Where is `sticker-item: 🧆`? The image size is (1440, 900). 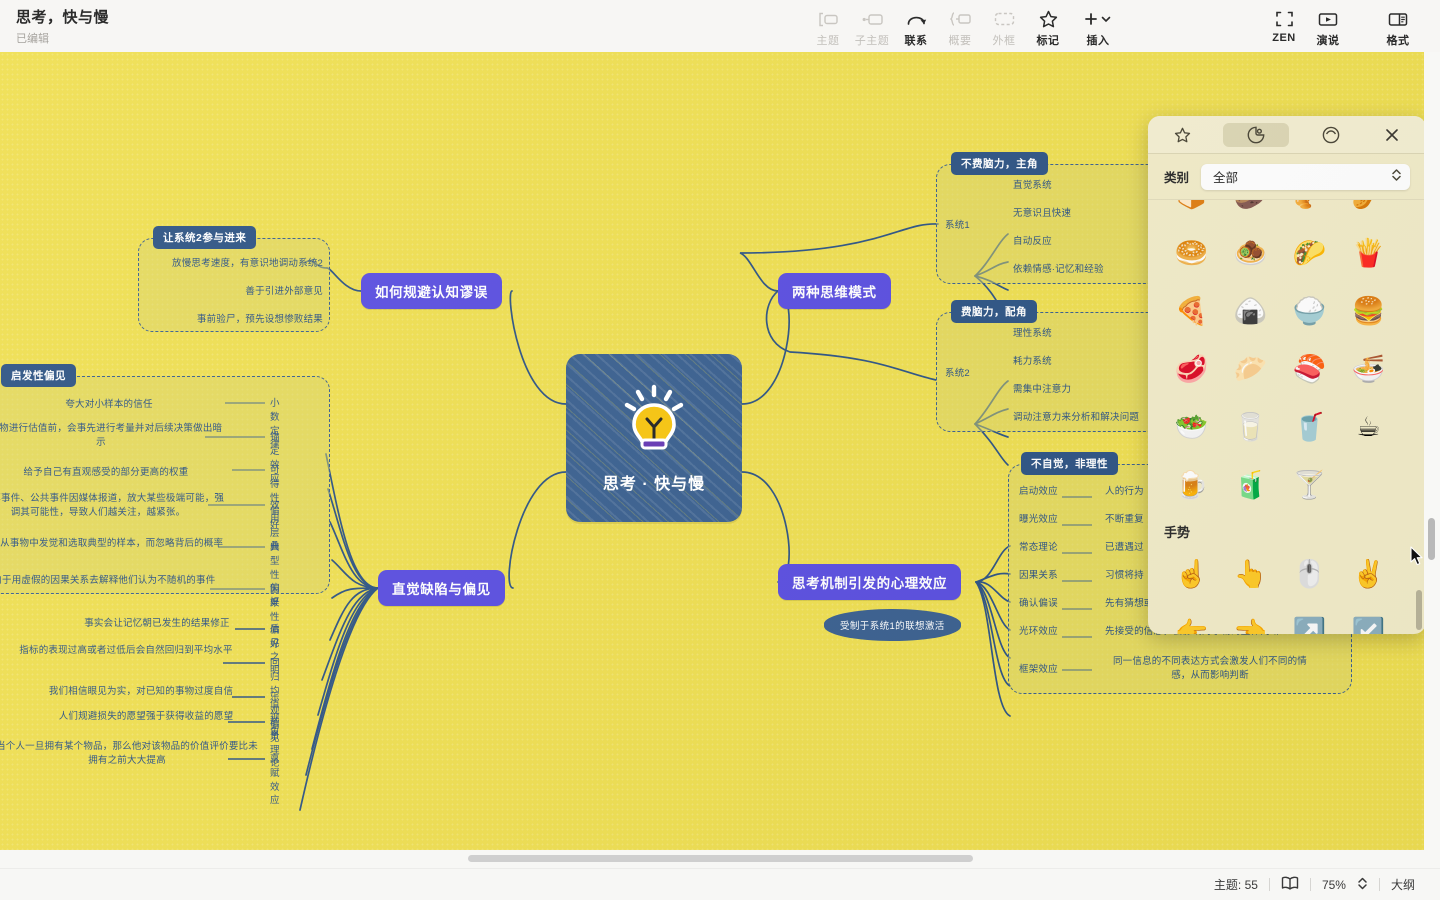 sticker-item: 🧆 is located at coordinates (1250, 253).